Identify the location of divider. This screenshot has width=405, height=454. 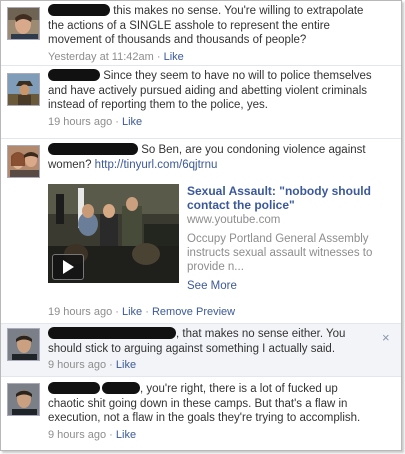
(201, 376).